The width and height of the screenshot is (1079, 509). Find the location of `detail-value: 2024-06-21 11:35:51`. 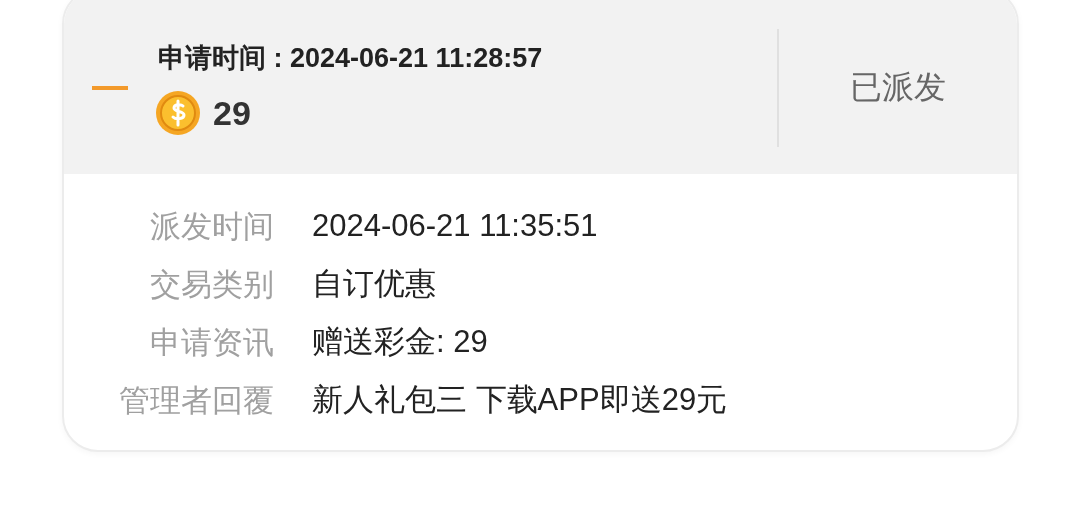

detail-value: 2024-06-21 11:35:51 is located at coordinates (455, 226).